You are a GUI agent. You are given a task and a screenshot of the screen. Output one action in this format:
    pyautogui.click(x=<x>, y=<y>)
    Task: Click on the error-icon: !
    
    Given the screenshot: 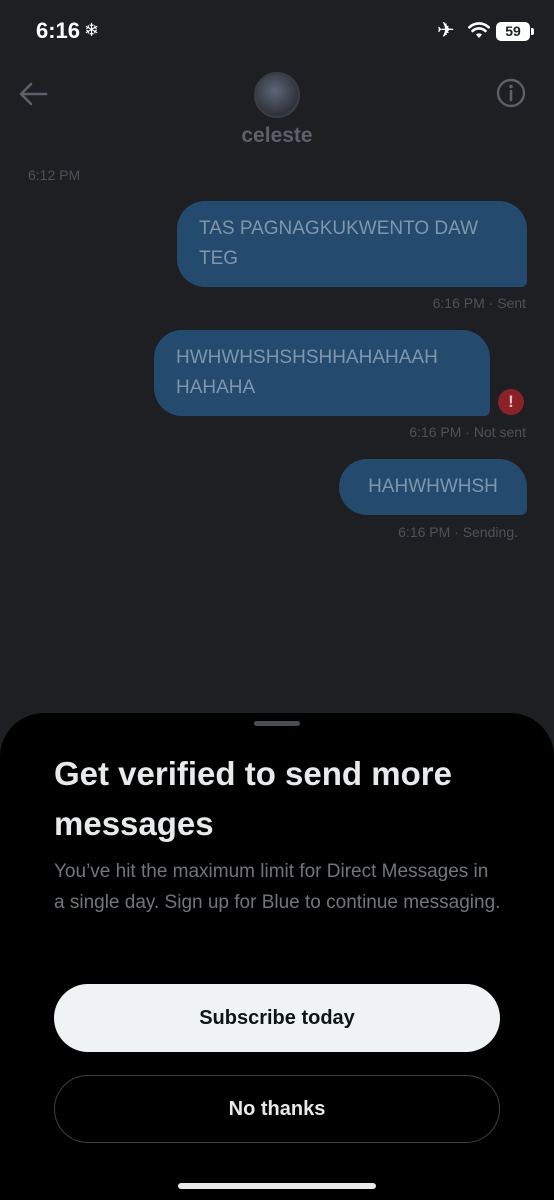 What is the action you would take?
    pyautogui.click(x=511, y=402)
    